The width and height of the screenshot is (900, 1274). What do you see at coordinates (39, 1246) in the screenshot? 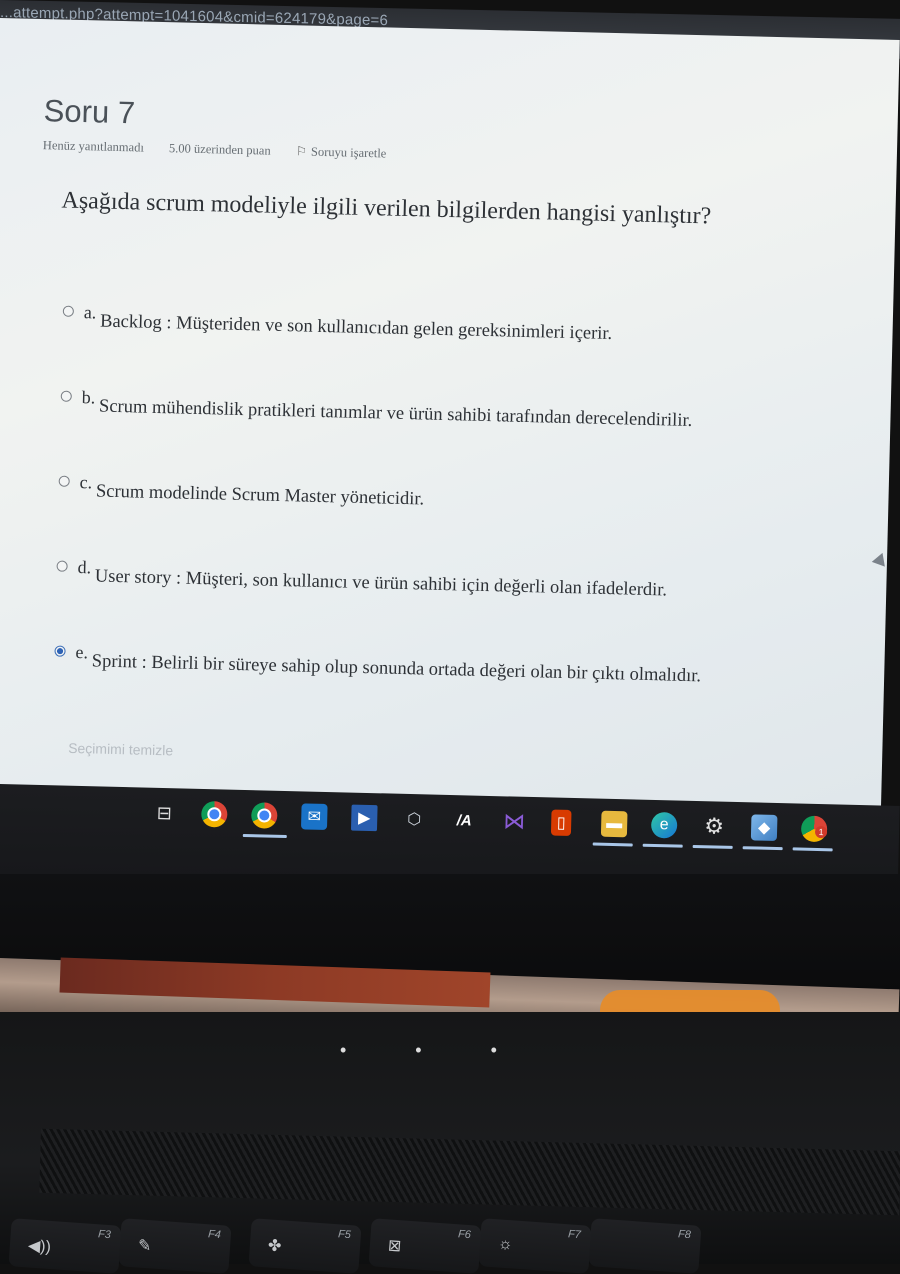
I see `volume-icon: ◀))` at bounding box center [39, 1246].